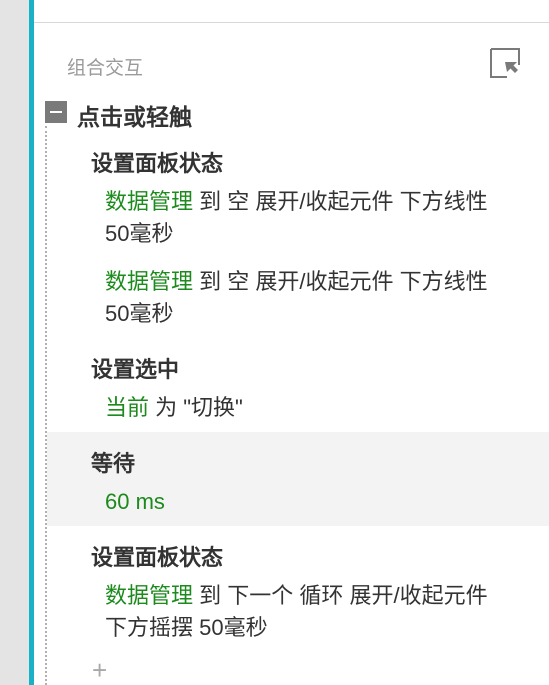  What do you see at coordinates (340, 595) in the screenshot?
I see `detail-text: 到 下一个 循环 展开/收起元件` at bounding box center [340, 595].